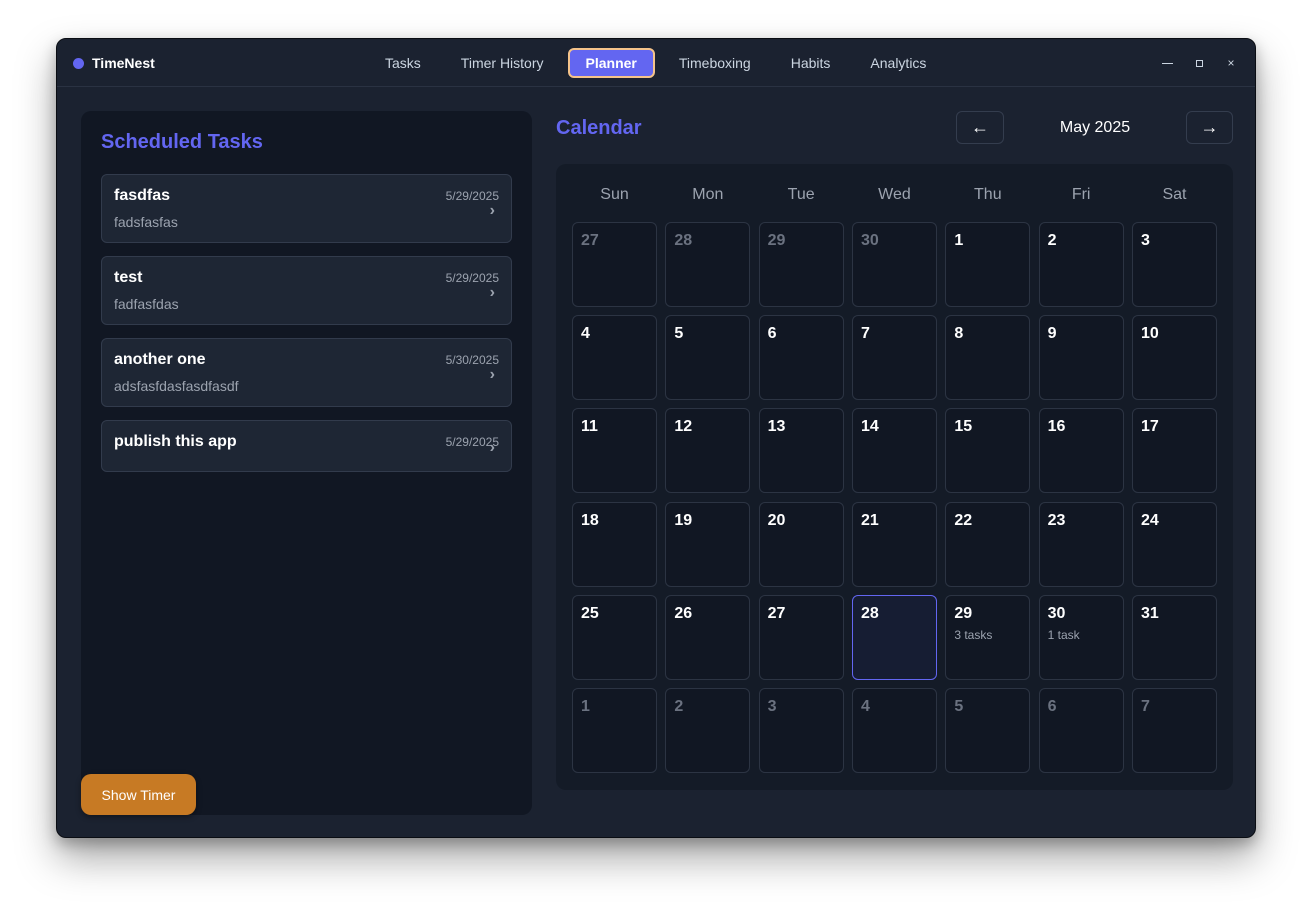  I want to click on calendar-day-number: 1, so click(959, 240).